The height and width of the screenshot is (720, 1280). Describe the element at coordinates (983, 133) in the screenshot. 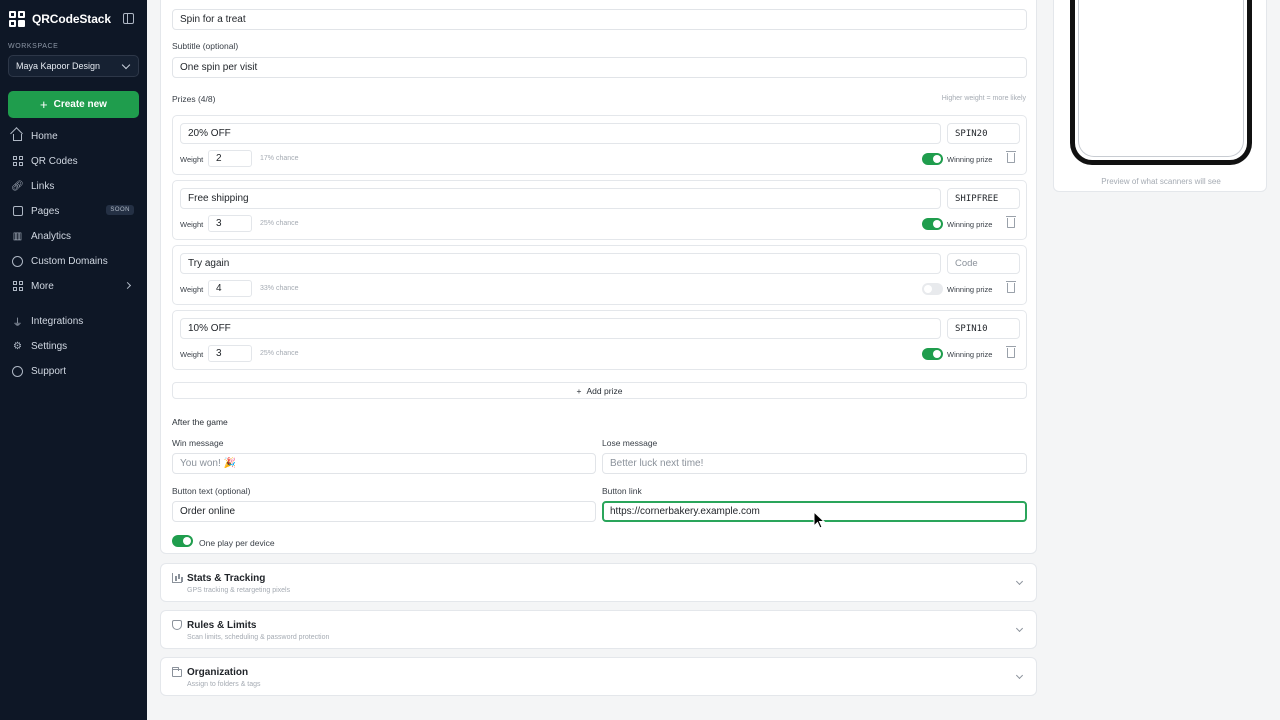

I see `prize-code-input: SPIN20` at that location.